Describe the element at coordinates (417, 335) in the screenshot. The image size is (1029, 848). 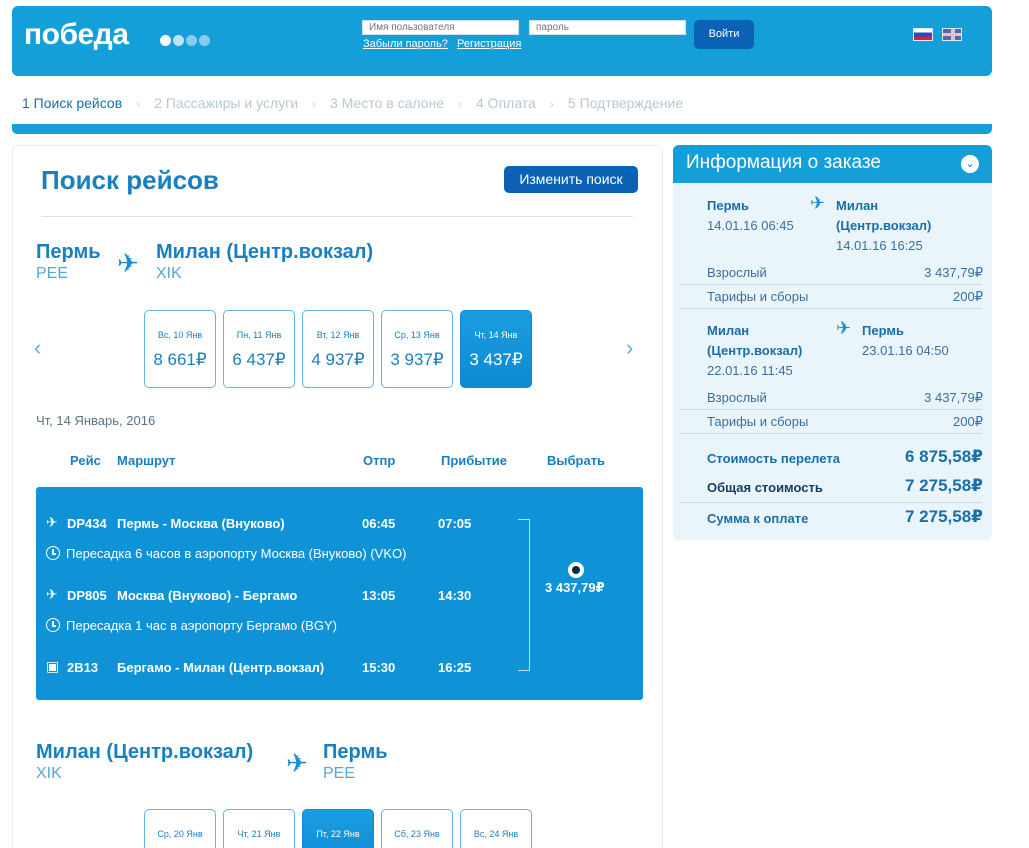
I see `date-label: Ср, 13 Янв` at that location.